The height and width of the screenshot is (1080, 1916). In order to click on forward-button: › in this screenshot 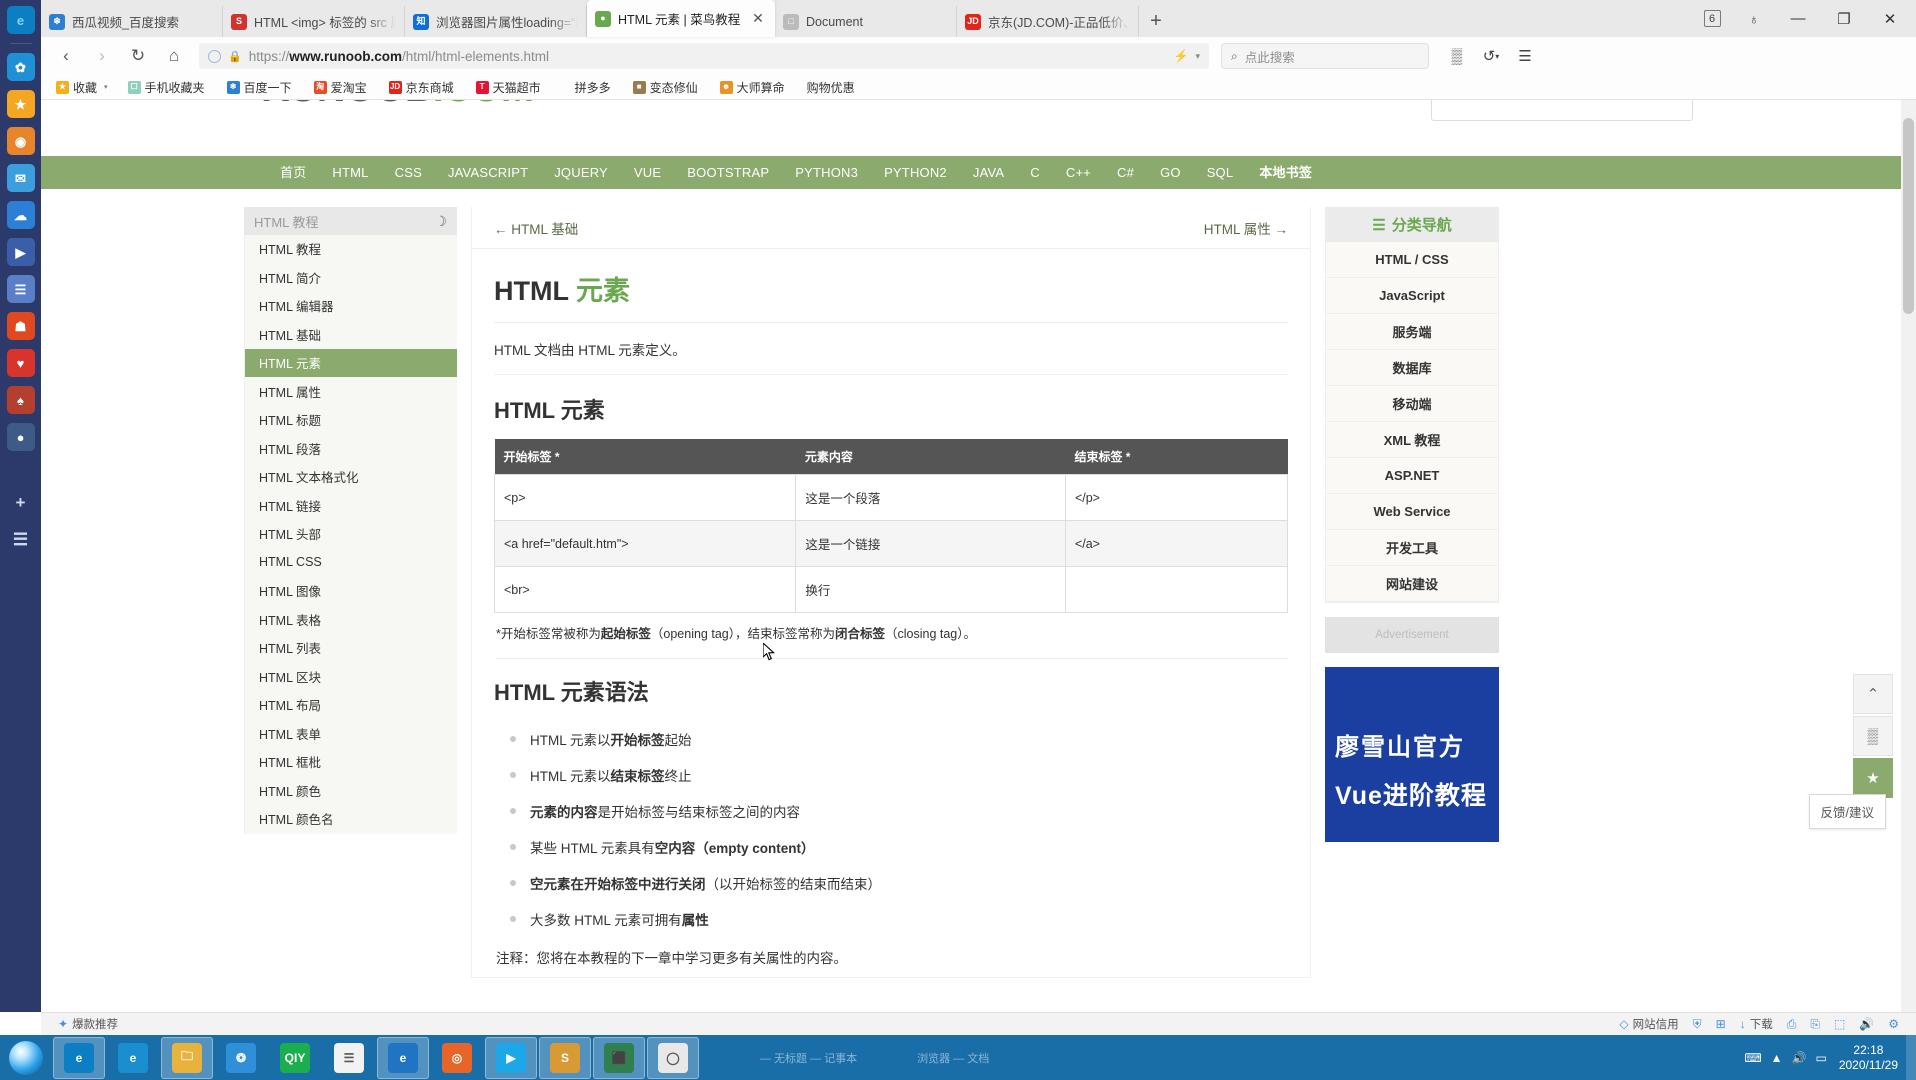, I will do `click(102, 56)`.